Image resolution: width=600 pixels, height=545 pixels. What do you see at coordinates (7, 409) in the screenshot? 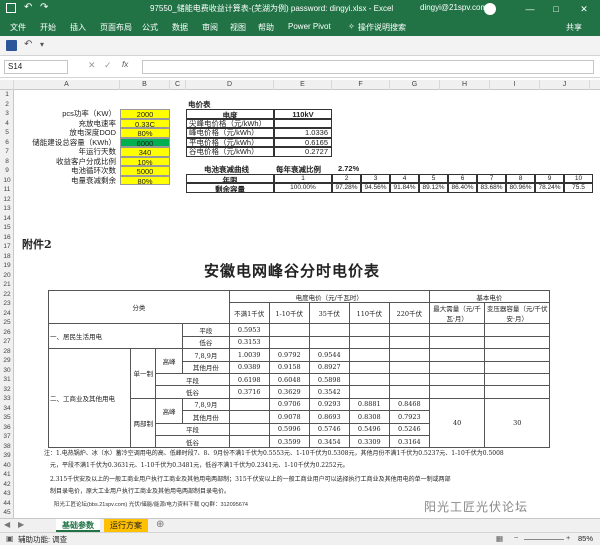
I see `row-header: 34` at bounding box center [7, 409].